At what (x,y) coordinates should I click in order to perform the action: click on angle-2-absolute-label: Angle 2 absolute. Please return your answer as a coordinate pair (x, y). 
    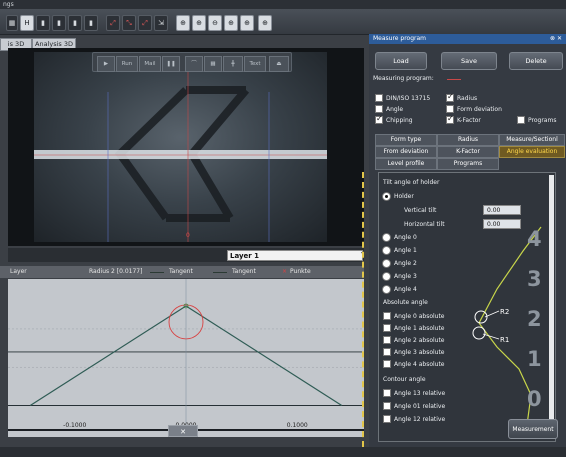
    Looking at the image, I should click on (419, 340).